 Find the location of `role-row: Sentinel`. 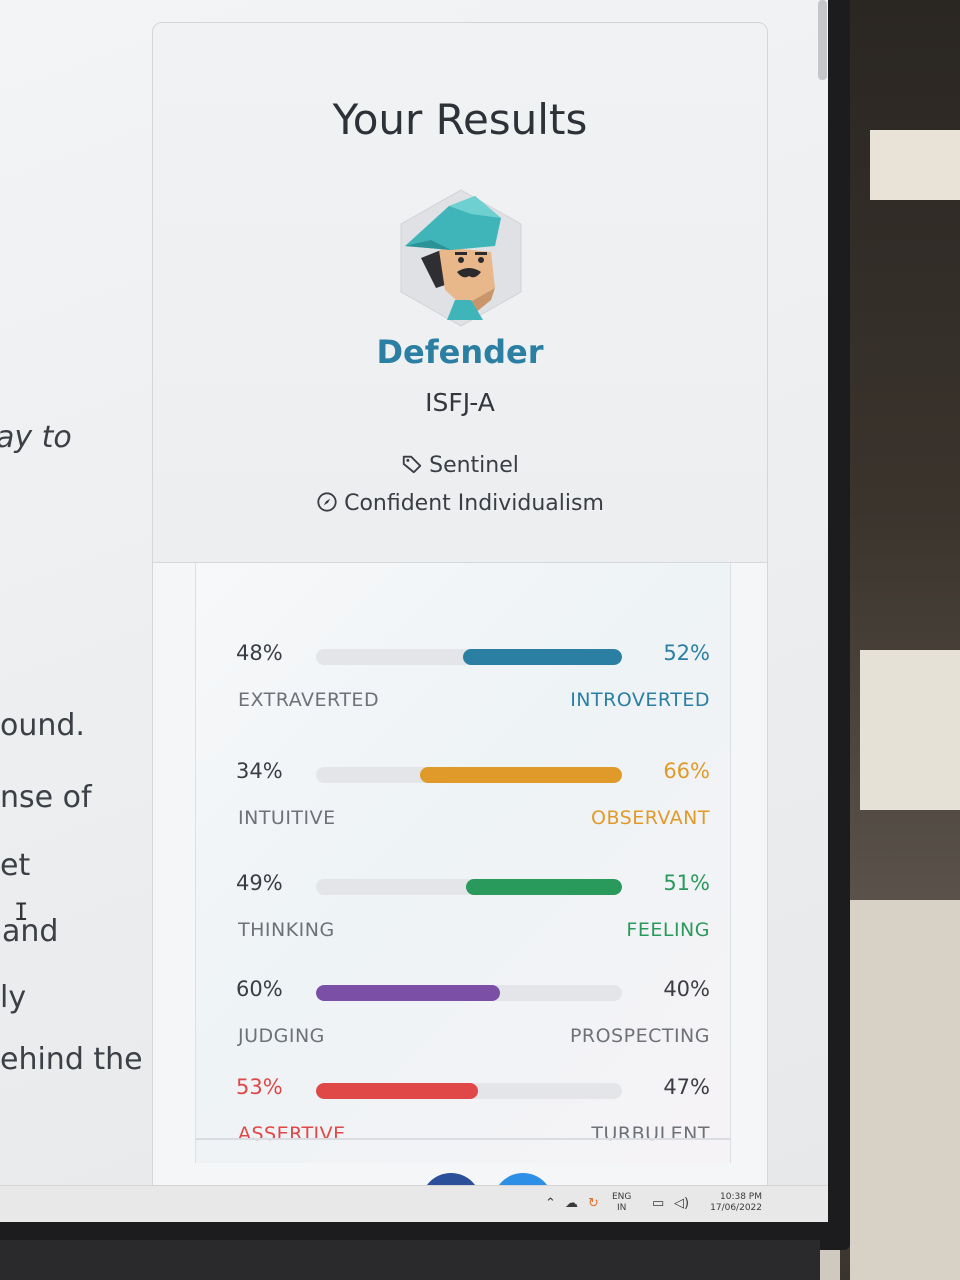

role-row: Sentinel is located at coordinates (460, 465).